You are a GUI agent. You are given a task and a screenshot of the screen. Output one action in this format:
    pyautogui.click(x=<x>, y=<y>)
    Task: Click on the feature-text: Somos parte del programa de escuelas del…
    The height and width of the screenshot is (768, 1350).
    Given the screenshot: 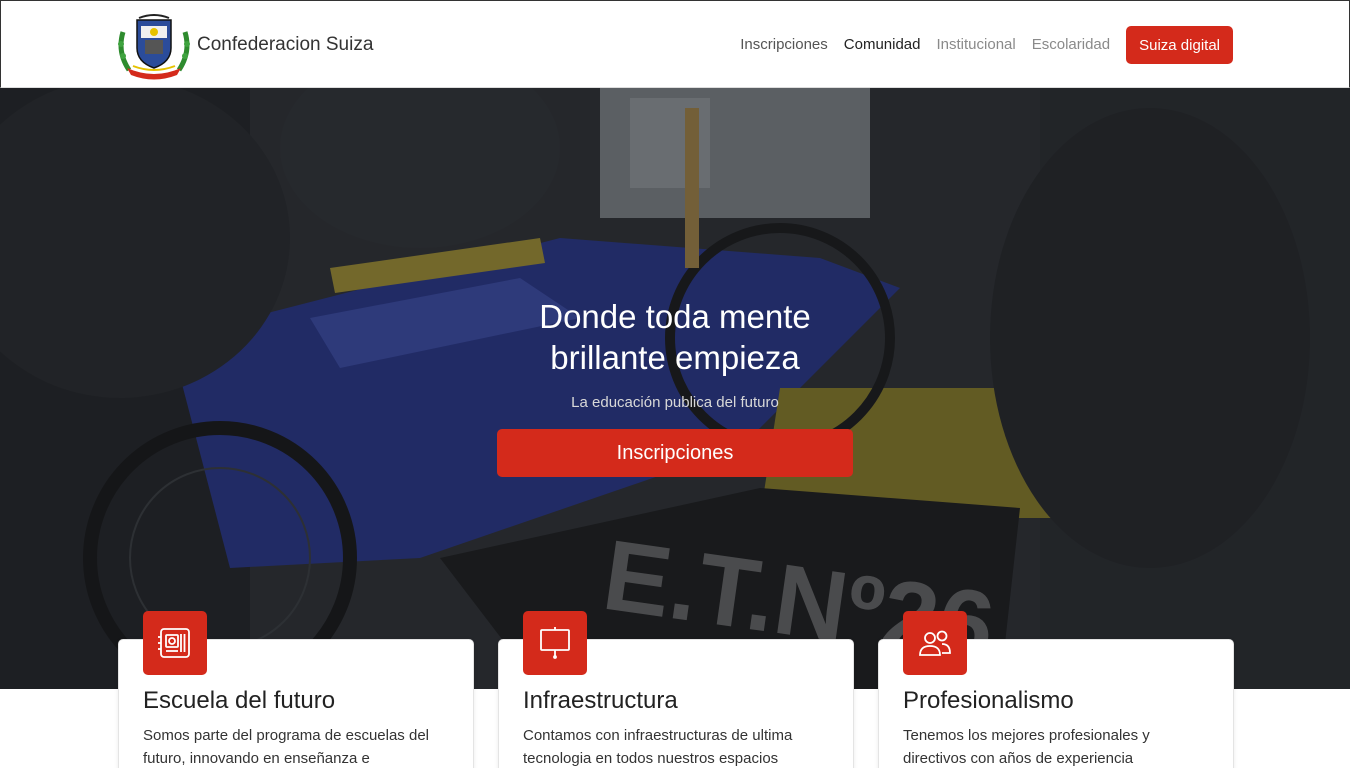 What is the action you would take?
    pyautogui.click(x=286, y=747)
    